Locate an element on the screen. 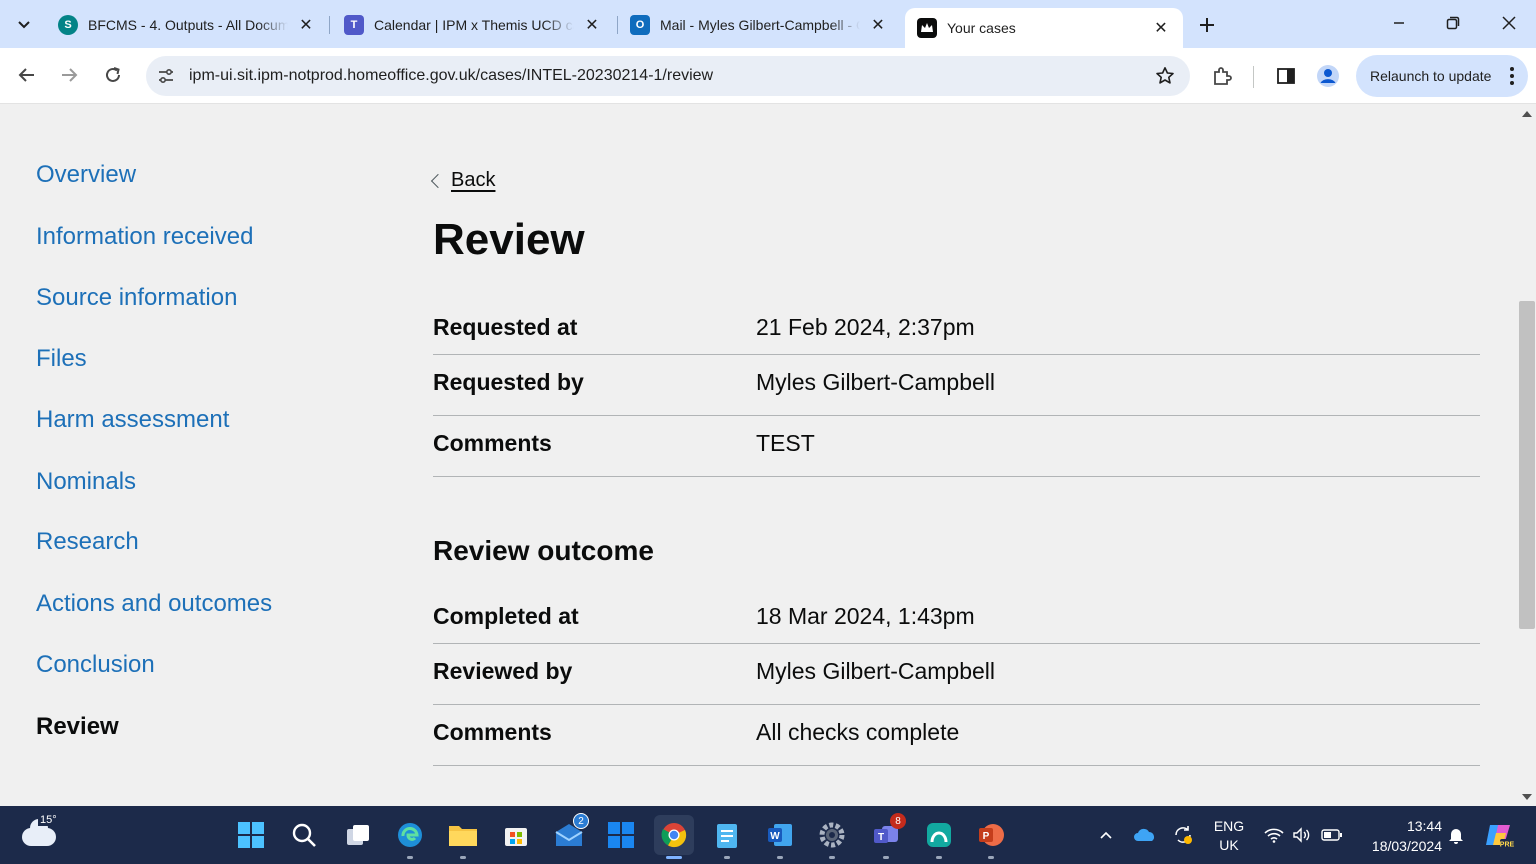 The image size is (1536, 864). reload-button is located at coordinates (113, 75).